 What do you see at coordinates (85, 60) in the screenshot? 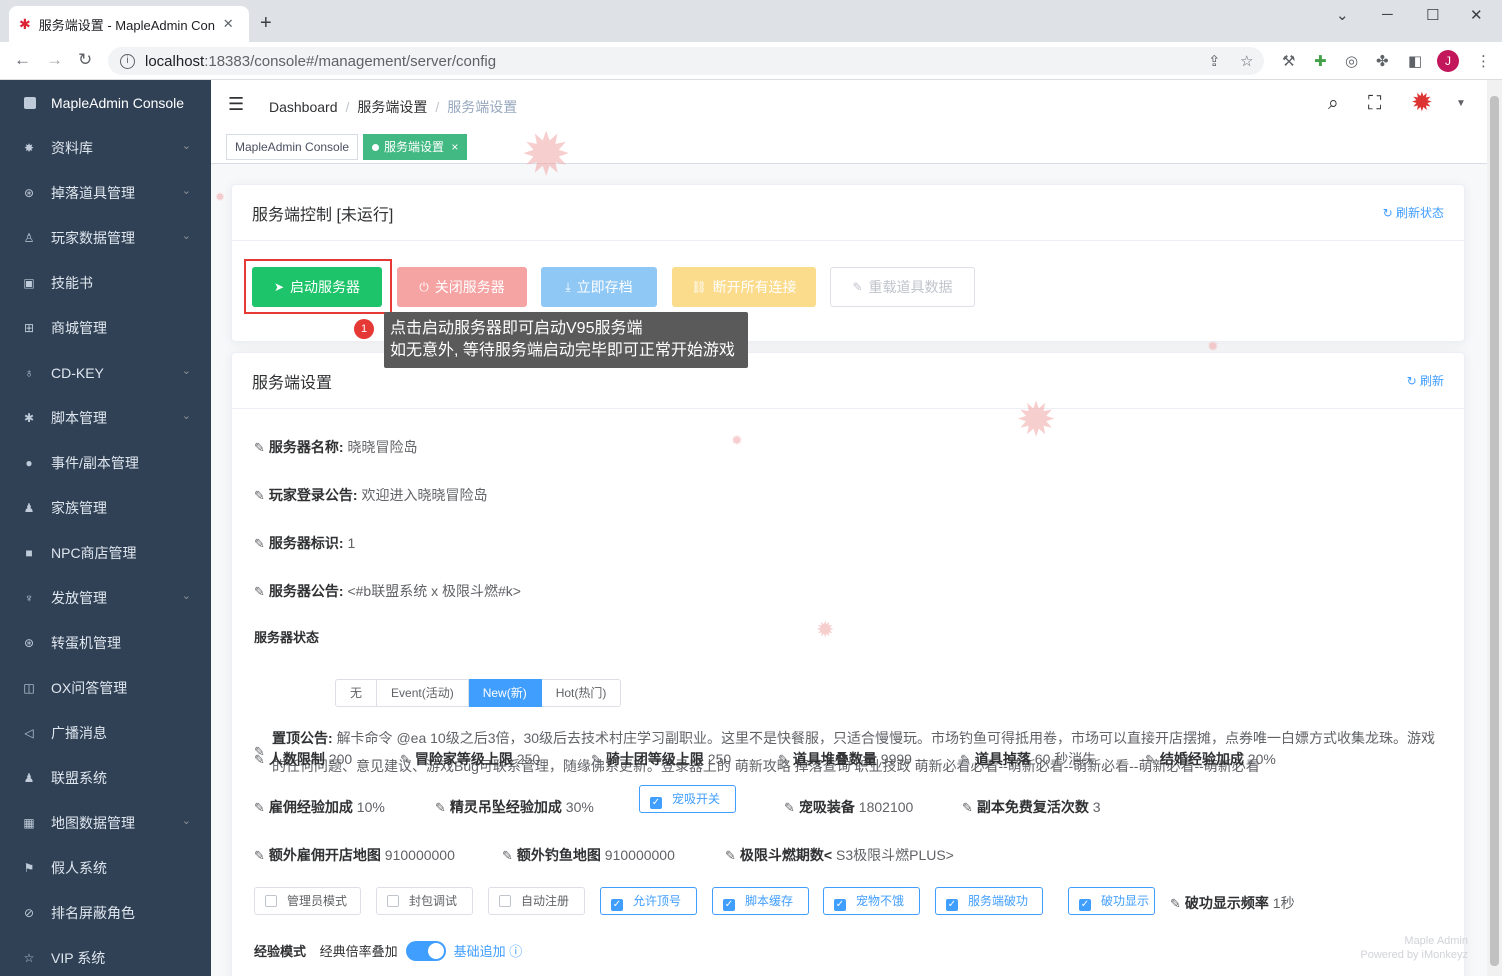
I see `reload-icon: ↻` at bounding box center [85, 60].